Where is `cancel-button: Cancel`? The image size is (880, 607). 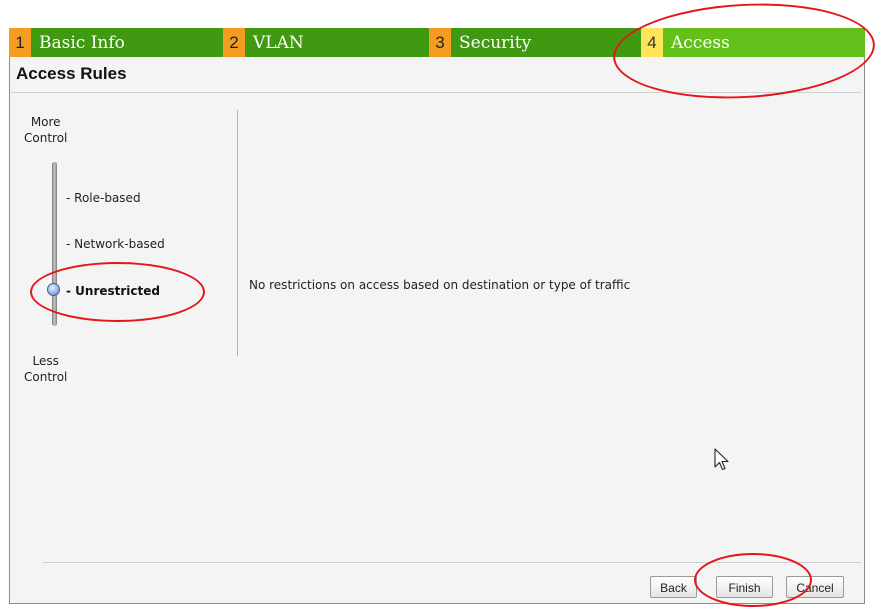
cancel-button: Cancel is located at coordinates (815, 587).